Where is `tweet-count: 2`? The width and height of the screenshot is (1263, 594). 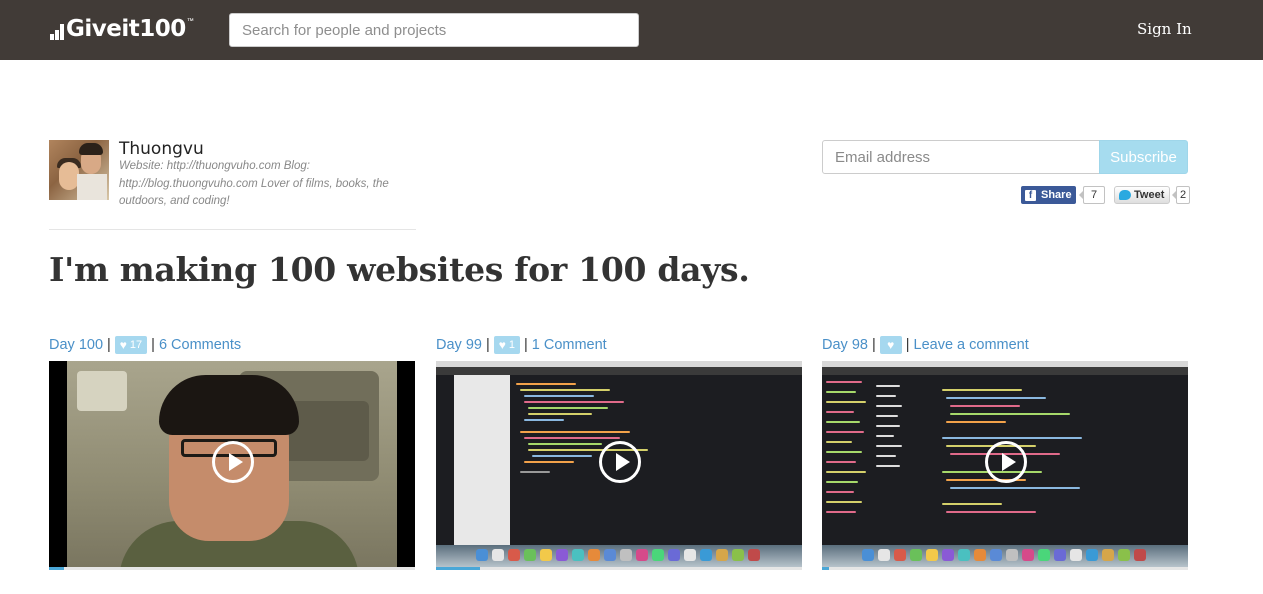 tweet-count: 2 is located at coordinates (1181, 195).